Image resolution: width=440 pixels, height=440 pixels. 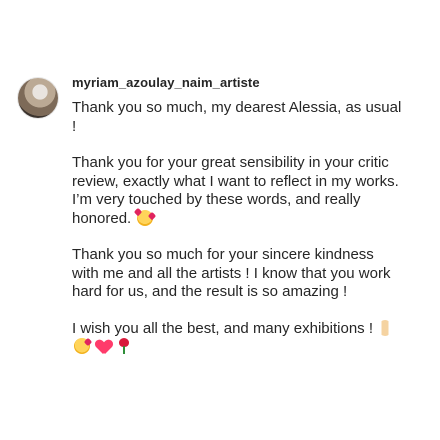 I want to click on crossed-fingers-icon, so click(x=385, y=327).